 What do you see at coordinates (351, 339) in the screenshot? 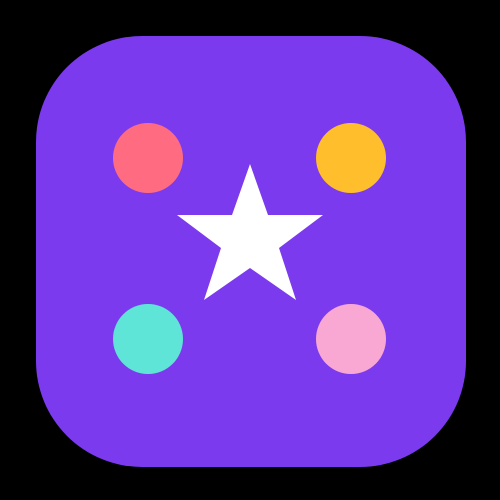
I see `dot-bottom-right-icon` at bounding box center [351, 339].